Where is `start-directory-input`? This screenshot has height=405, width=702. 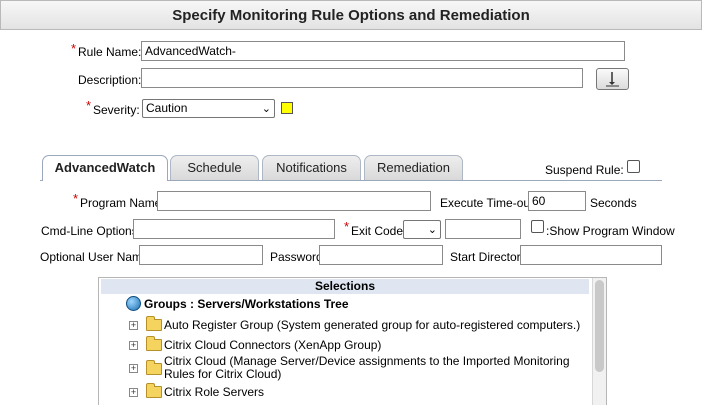 start-directory-input is located at coordinates (591, 255).